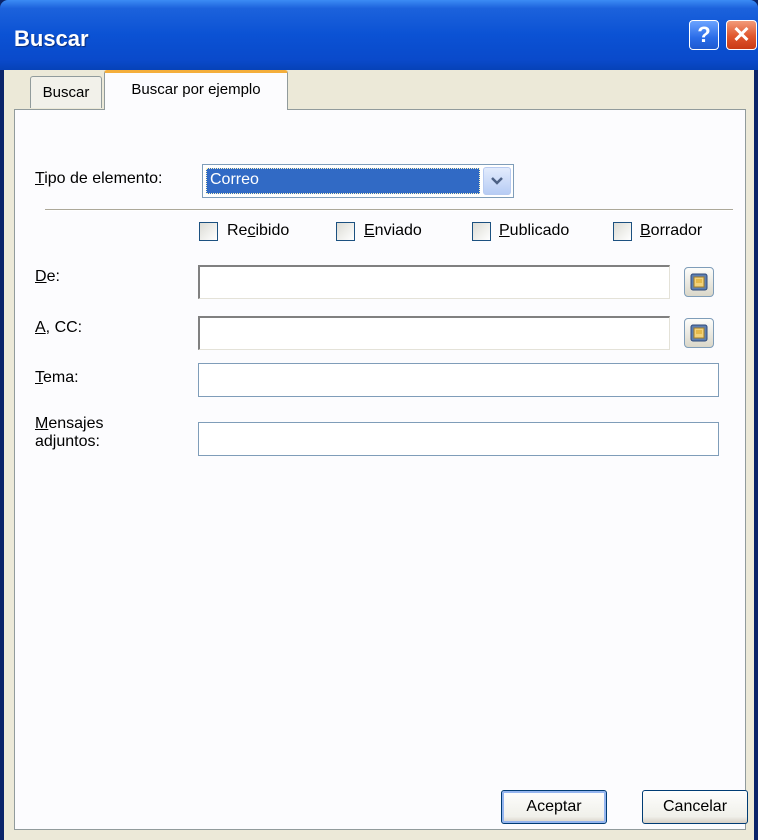 The width and height of the screenshot is (758, 840). I want to click on checkbox-publicado-label: Publicado, so click(534, 231).